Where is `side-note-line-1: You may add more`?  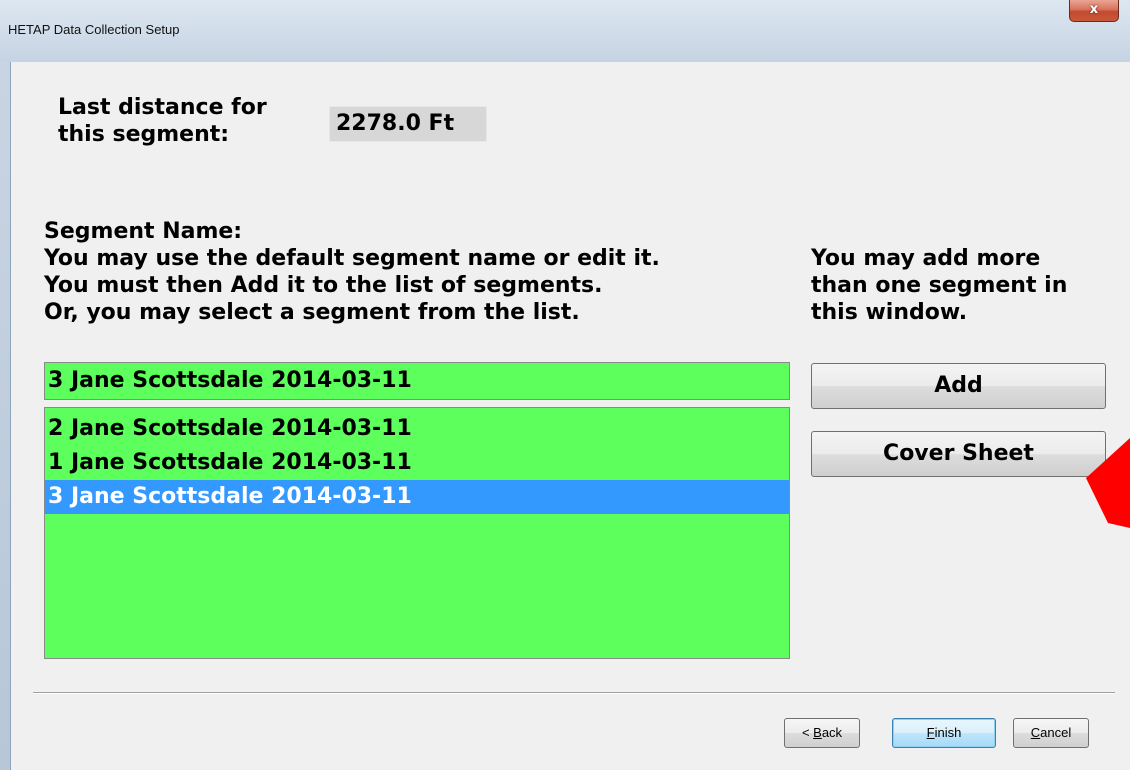
side-note-line-1: You may add more is located at coordinates (926, 258).